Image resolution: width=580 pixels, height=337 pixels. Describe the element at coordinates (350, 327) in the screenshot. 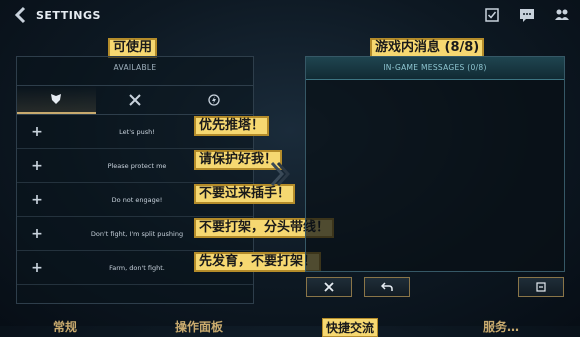

I see `tab-quick-chat: 快捷交流` at that location.